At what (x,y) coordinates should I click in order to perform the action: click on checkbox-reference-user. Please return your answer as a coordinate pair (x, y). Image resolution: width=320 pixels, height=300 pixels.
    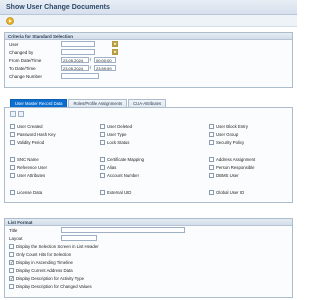
    Looking at the image, I should click on (12, 167).